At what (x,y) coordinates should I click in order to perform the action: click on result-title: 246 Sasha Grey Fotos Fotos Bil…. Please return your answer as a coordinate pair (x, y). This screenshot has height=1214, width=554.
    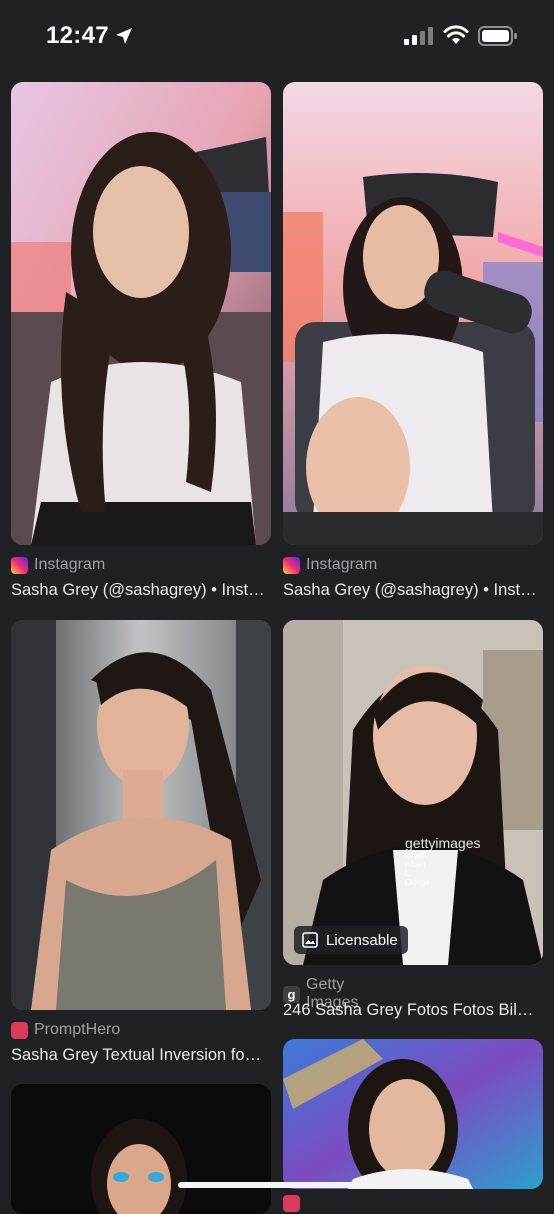
    Looking at the image, I should click on (411, 1010).